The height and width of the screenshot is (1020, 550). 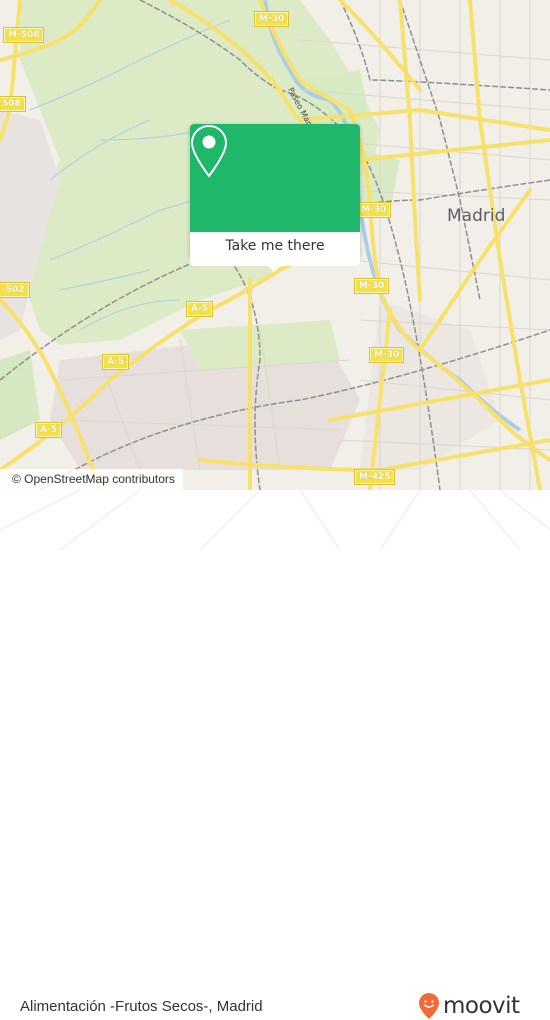 I want to click on road-label-m502: -502, so click(x=15, y=290).